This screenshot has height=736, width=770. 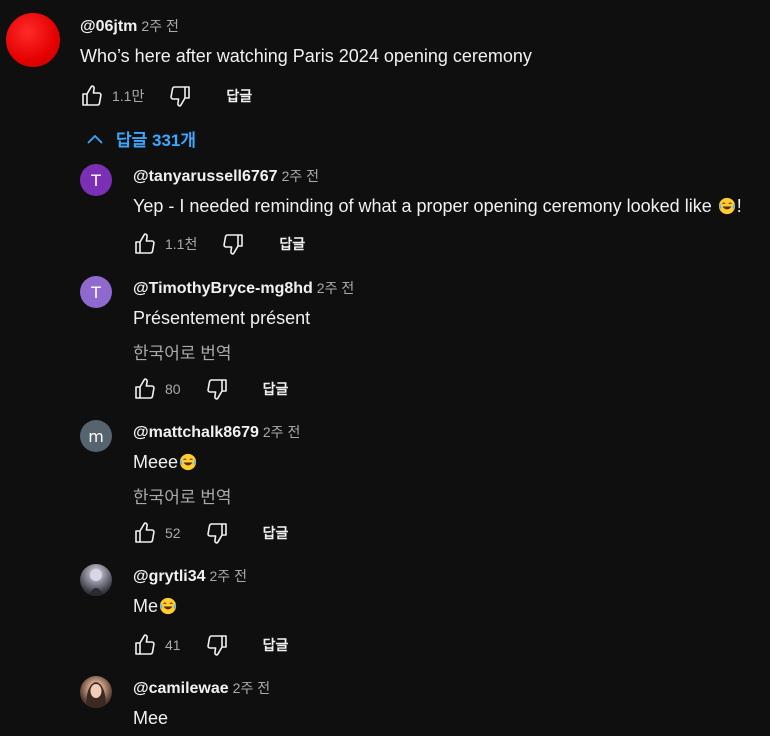 What do you see at coordinates (146, 606) in the screenshot?
I see `comment-text-body: Me` at bounding box center [146, 606].